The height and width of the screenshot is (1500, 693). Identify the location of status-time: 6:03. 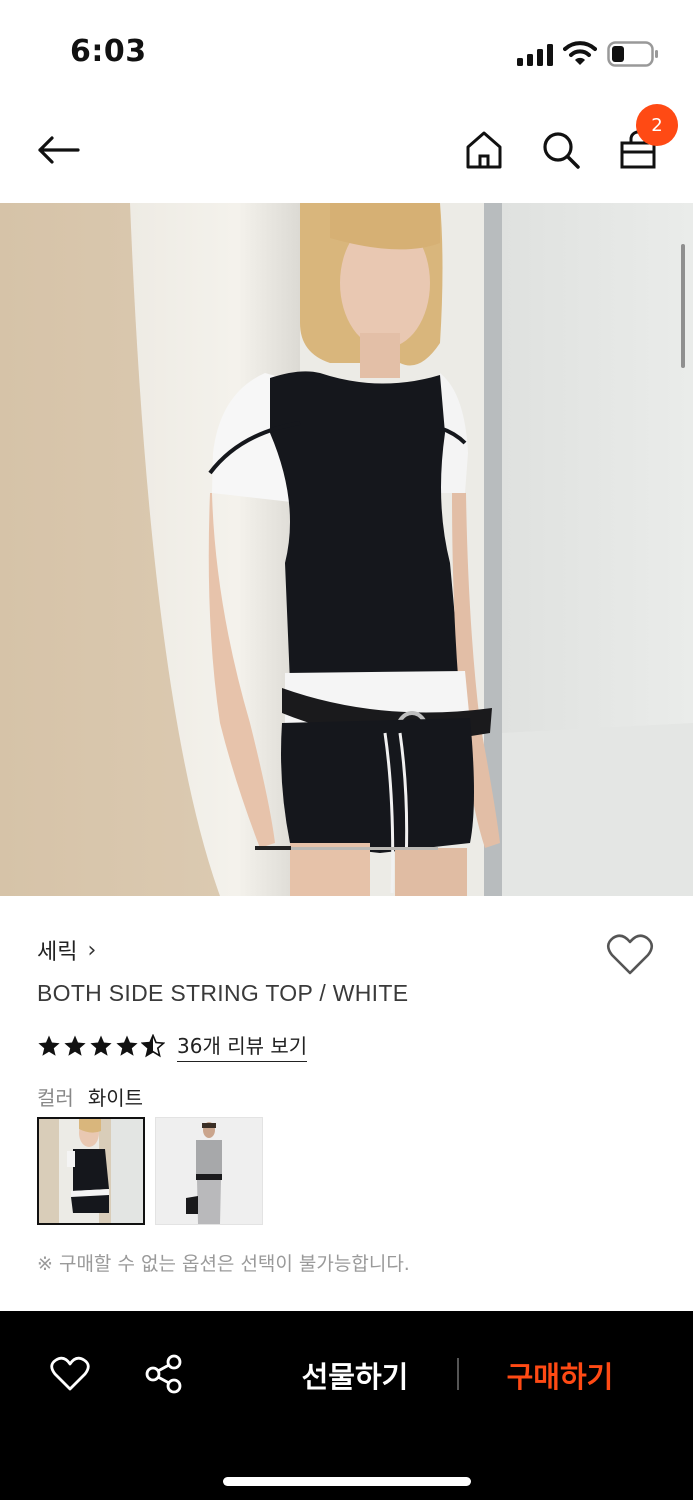
(108, 51).